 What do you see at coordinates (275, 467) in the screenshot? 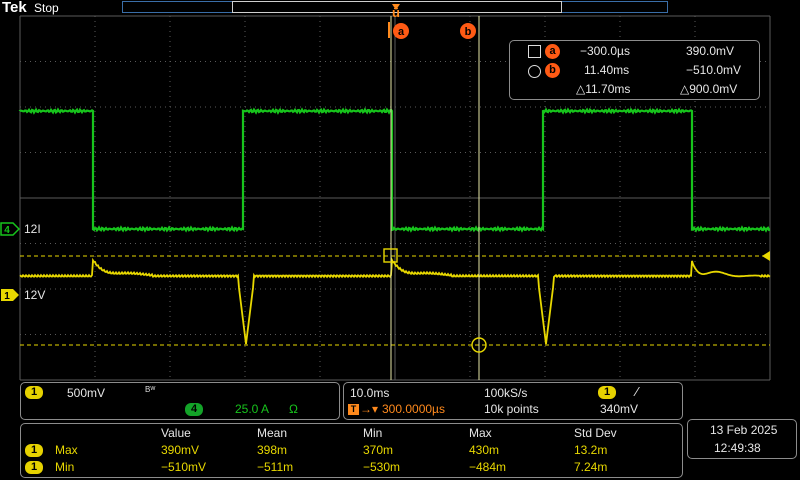
I see `measurement-mean: −511m` at bounding box center [275, 467].